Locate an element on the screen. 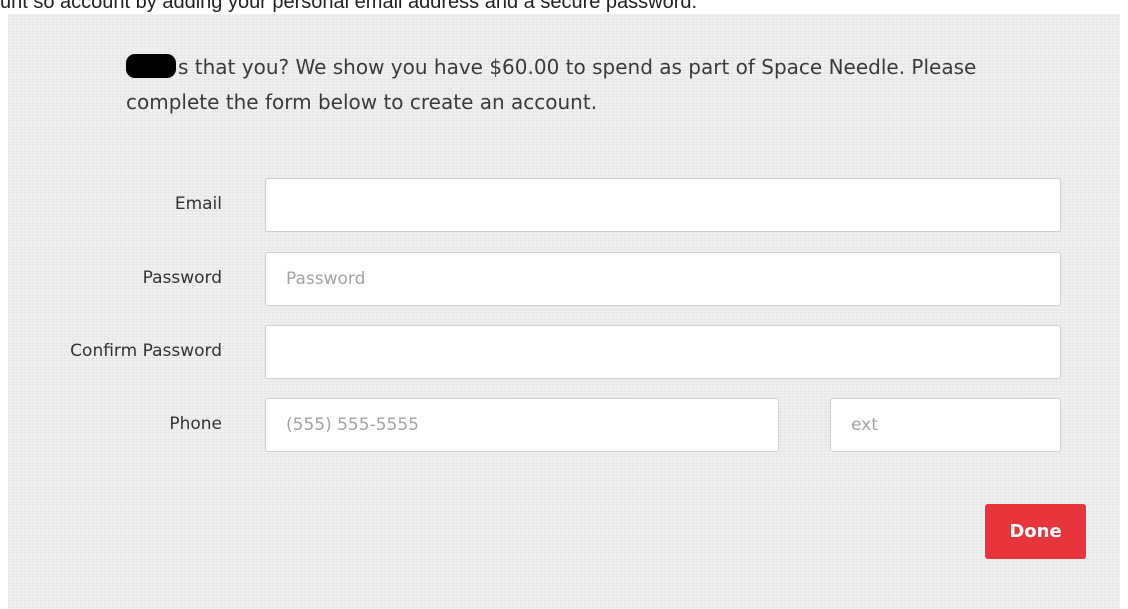  confirm-password-field is located at coordinates (663, 352).